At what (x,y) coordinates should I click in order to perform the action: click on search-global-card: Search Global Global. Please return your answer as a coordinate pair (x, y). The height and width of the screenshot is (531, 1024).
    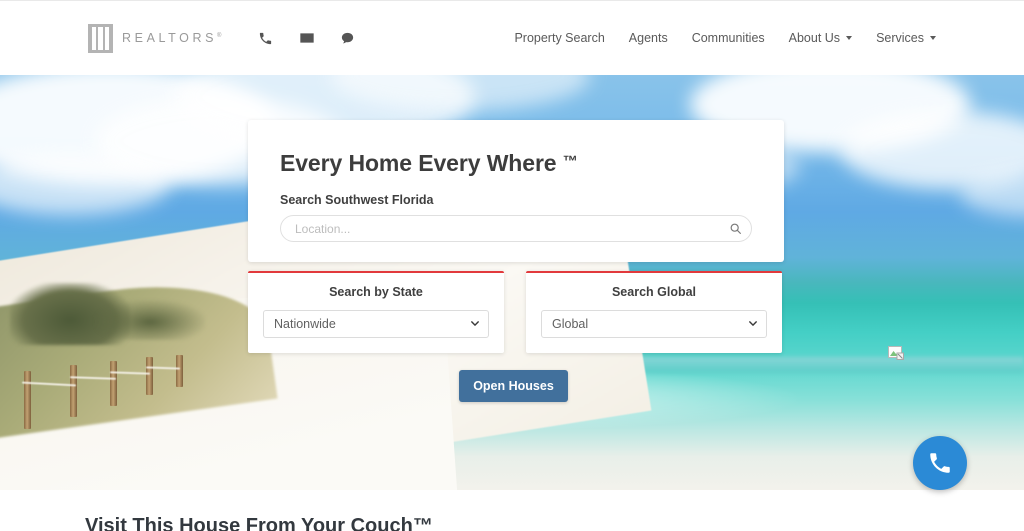
    Looking at the image, I should click on (654, 312).